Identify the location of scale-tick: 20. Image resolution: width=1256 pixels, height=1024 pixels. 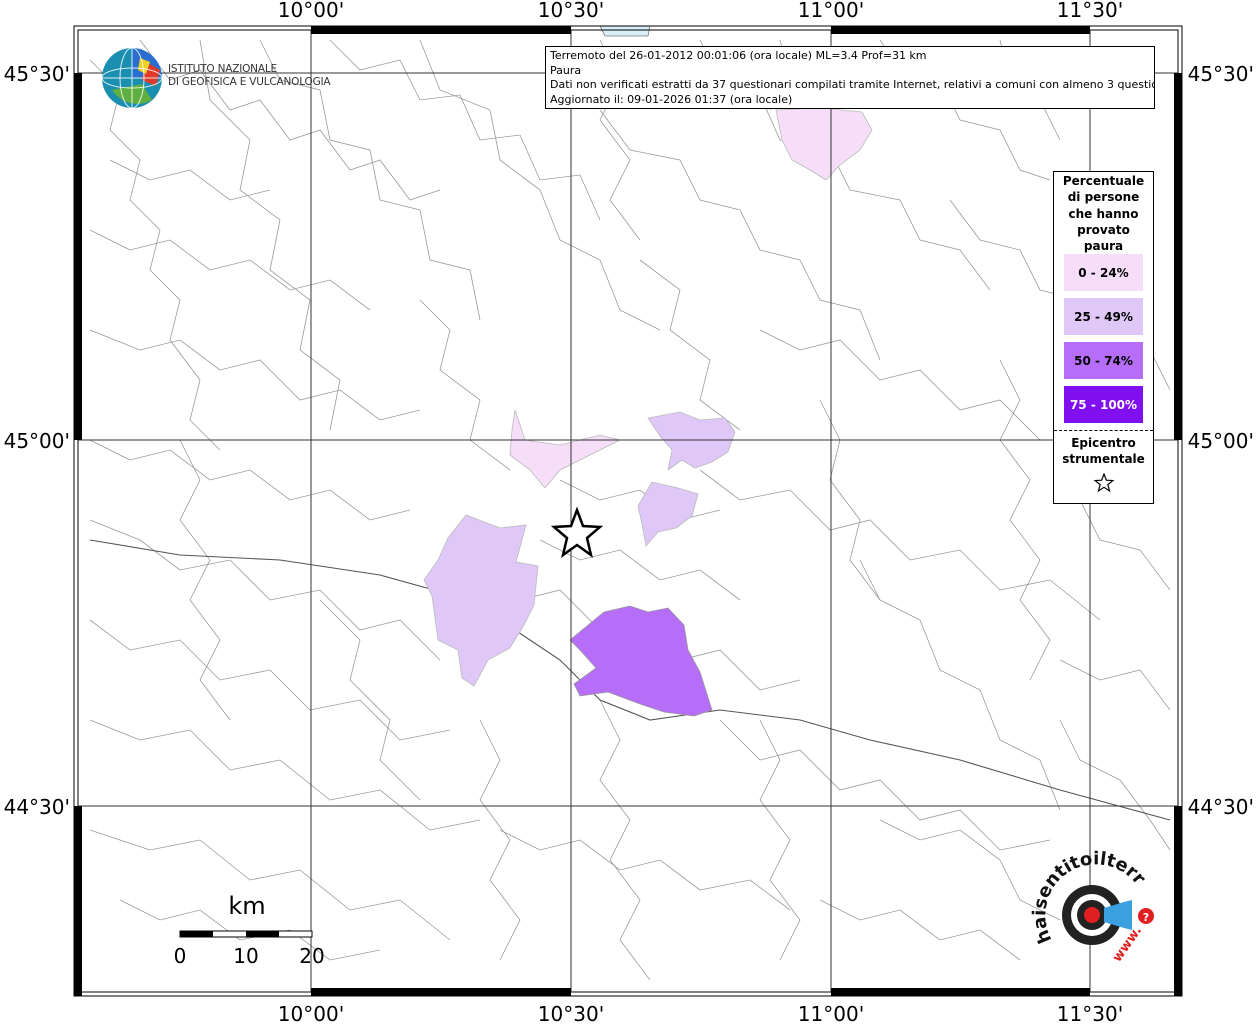
(311, 956).